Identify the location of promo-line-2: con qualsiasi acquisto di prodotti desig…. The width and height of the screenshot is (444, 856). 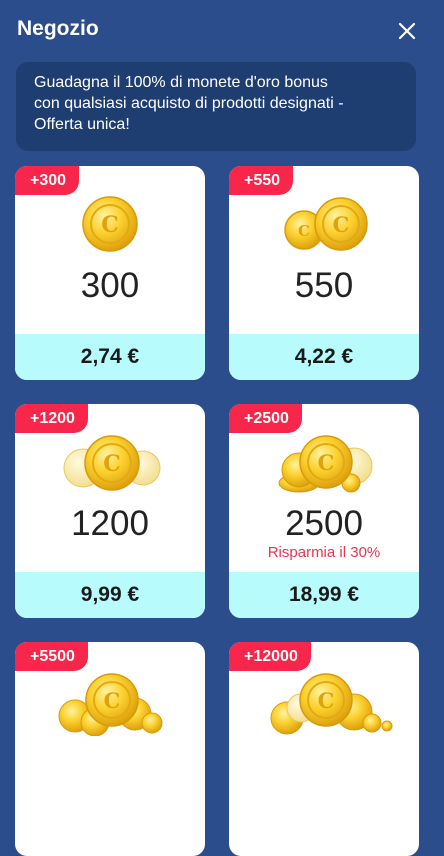
(189, 103).